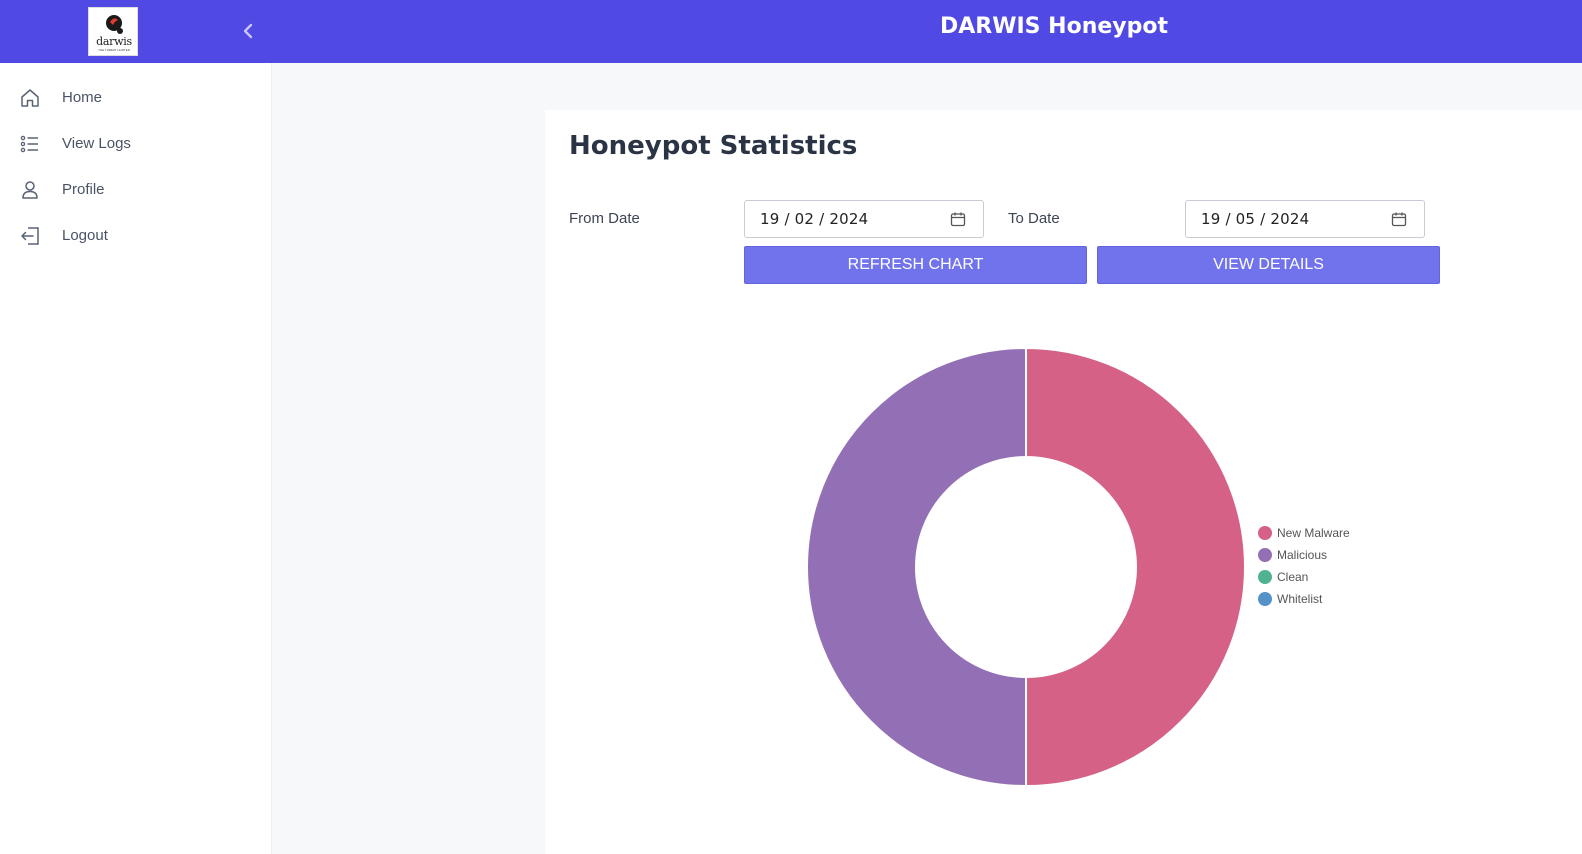  I want to click on from-date-value: 19 / 02 / 2024, so click(814, 219).